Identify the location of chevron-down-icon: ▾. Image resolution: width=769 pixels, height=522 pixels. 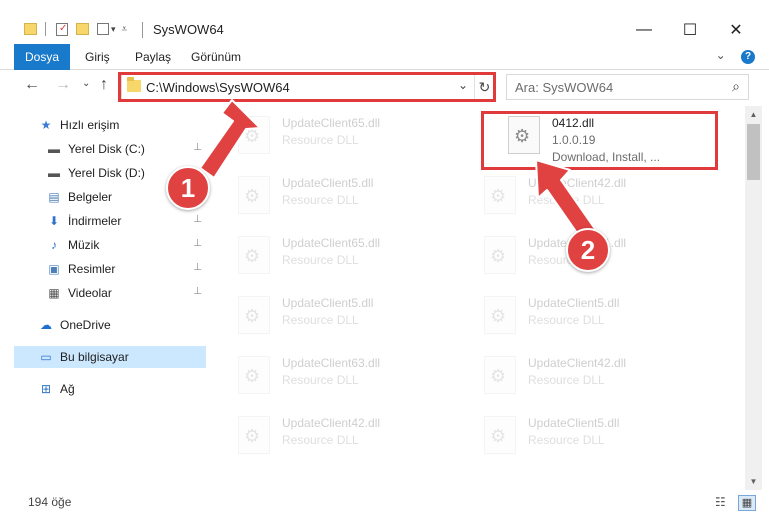
(113, 29).